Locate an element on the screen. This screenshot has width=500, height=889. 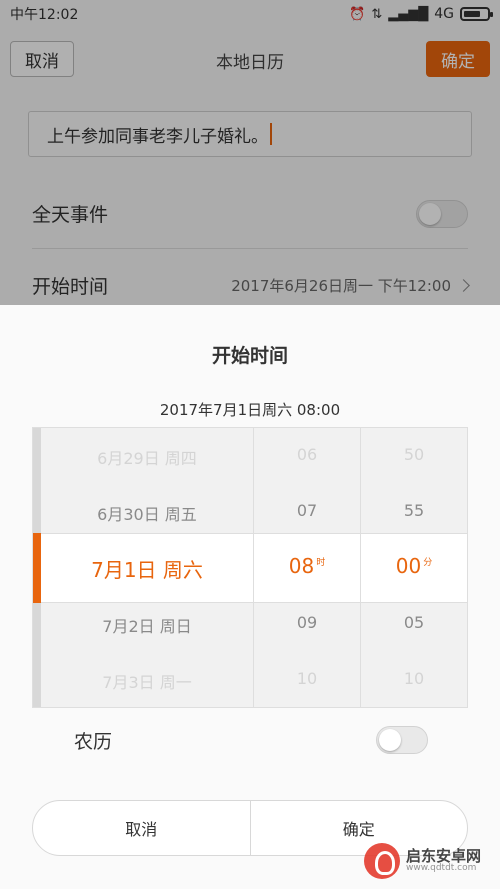
sheet-cancel-button: 取消 is located at coordinates (142, 828).